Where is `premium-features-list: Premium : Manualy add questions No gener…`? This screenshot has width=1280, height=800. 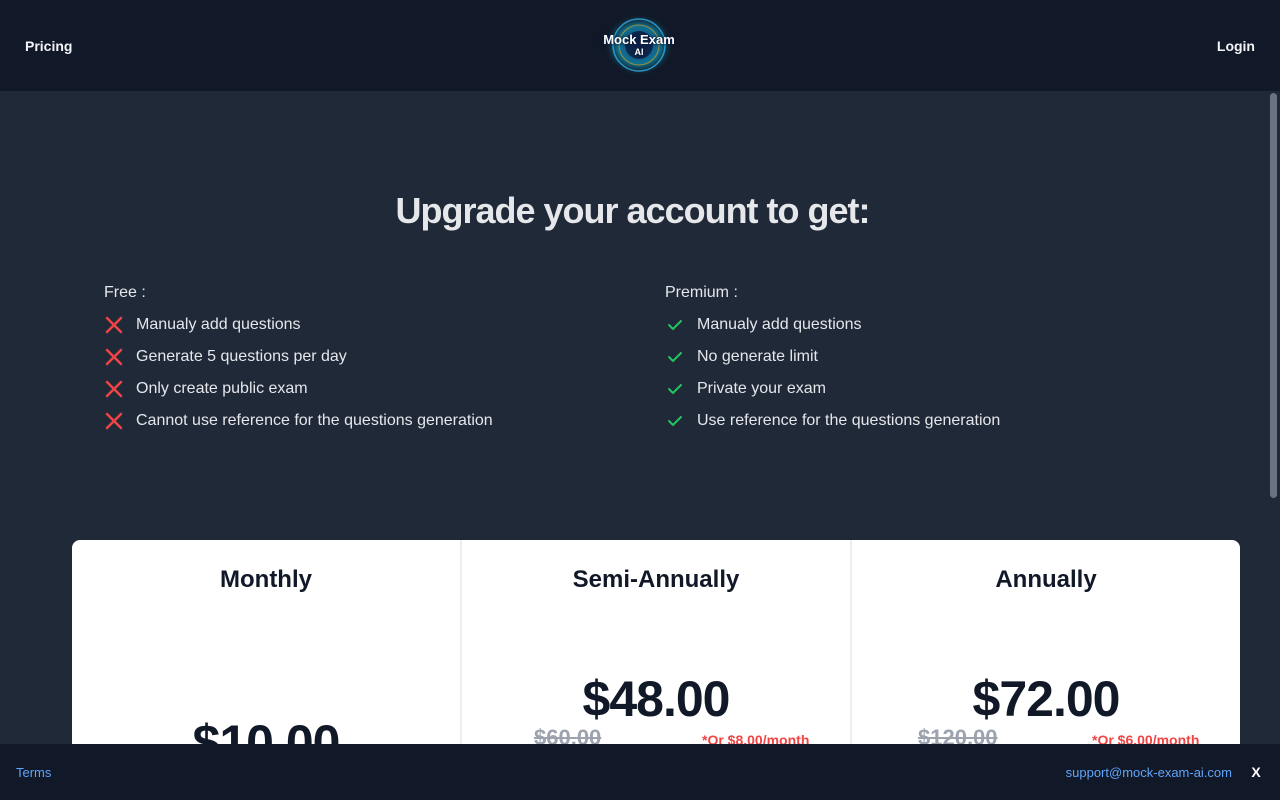 premium-features-list: Premium : Manualy add questions No gener… is located at coordinates (832, 360).